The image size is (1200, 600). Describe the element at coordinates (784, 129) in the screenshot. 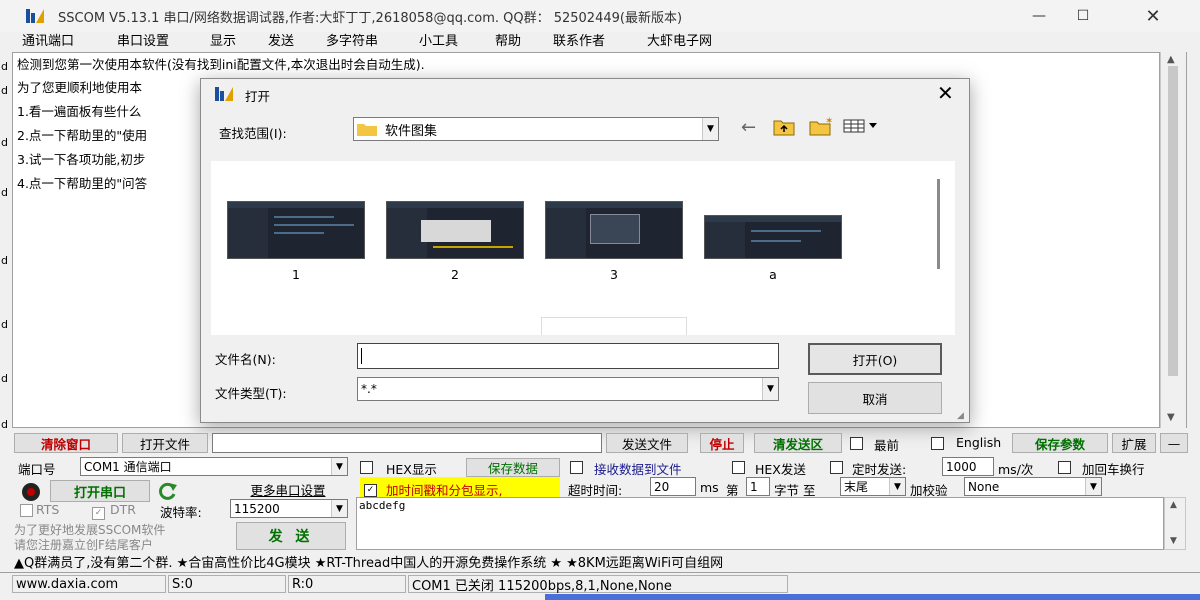

I see `up-folder-icon` at that location.